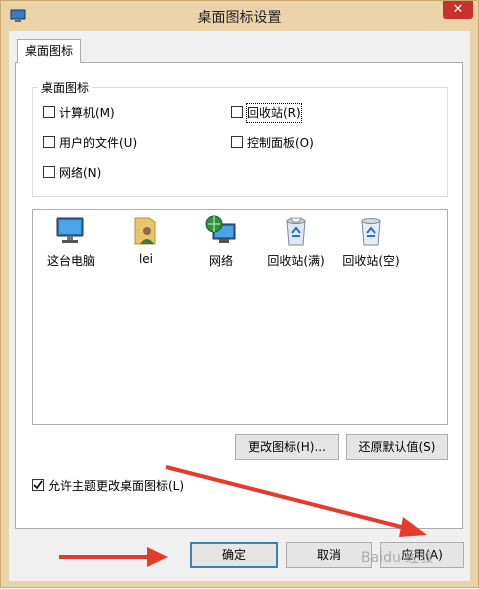  Describe the element at coordinates (116, 486) in the screenshot. I see `checkbox-label: 允许主题更改桌面图标(L)` at that location.